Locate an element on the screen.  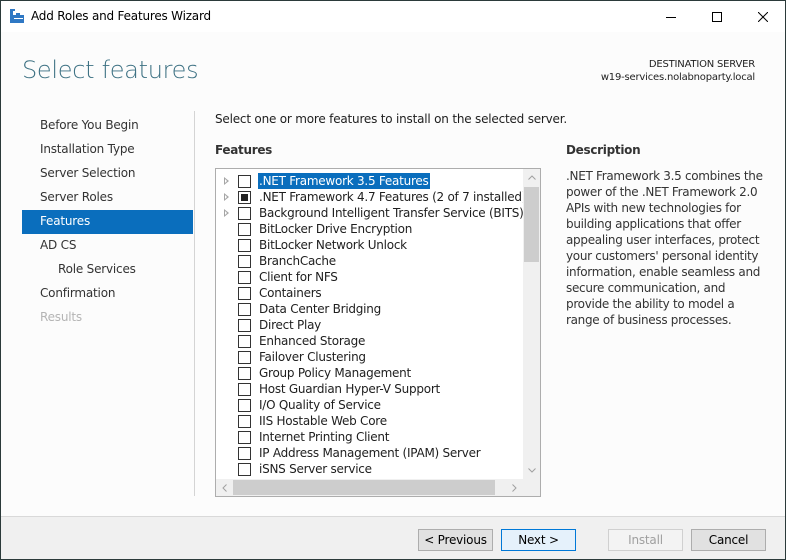
scroll-left-button is located at coordinates (224, 487).